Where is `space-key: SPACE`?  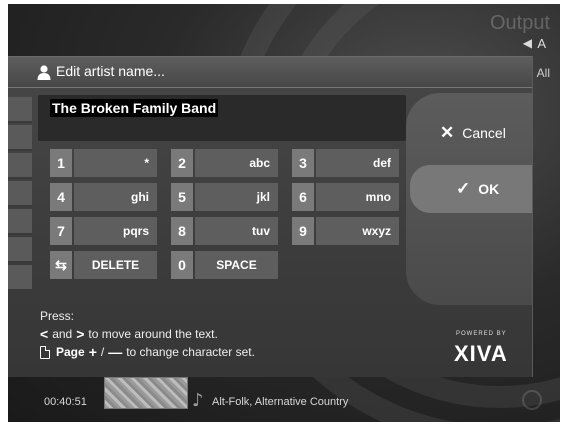
space-key: SPACE is located at coordinates (236, 265).